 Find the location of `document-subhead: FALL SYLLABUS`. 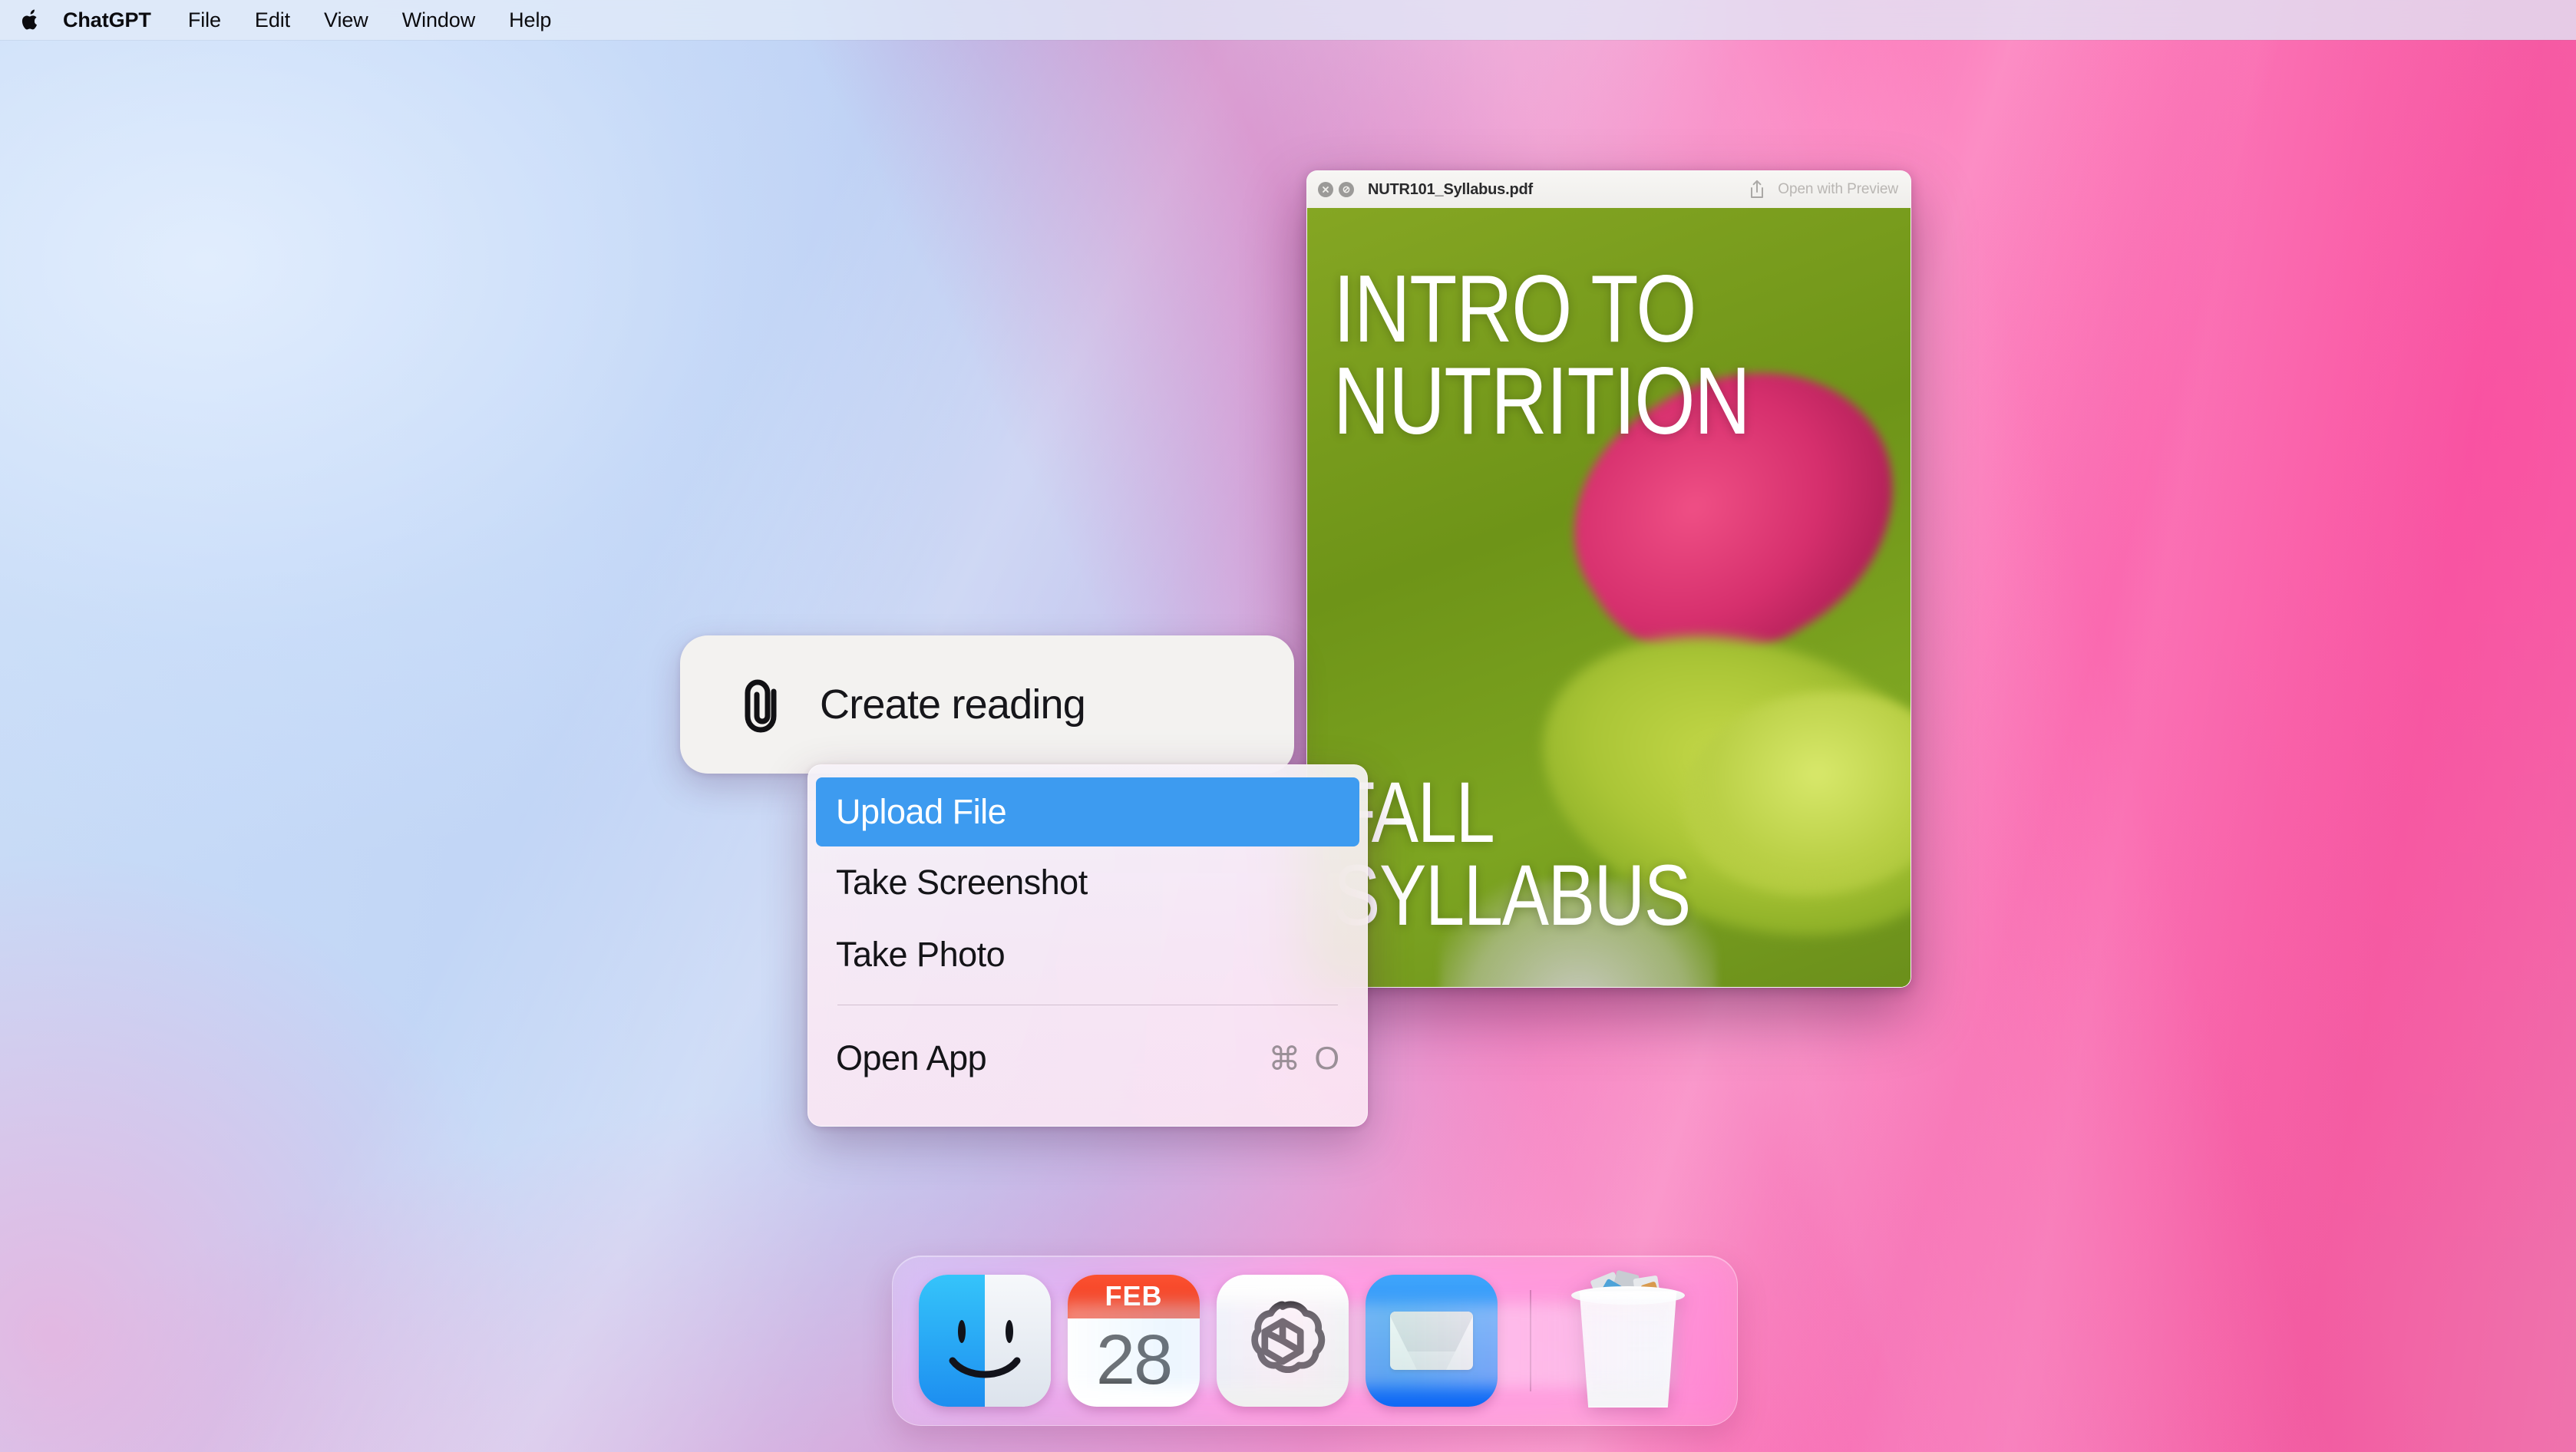

document-subhead: FALL SYLLABUS is located at coordinates (1512, 854).